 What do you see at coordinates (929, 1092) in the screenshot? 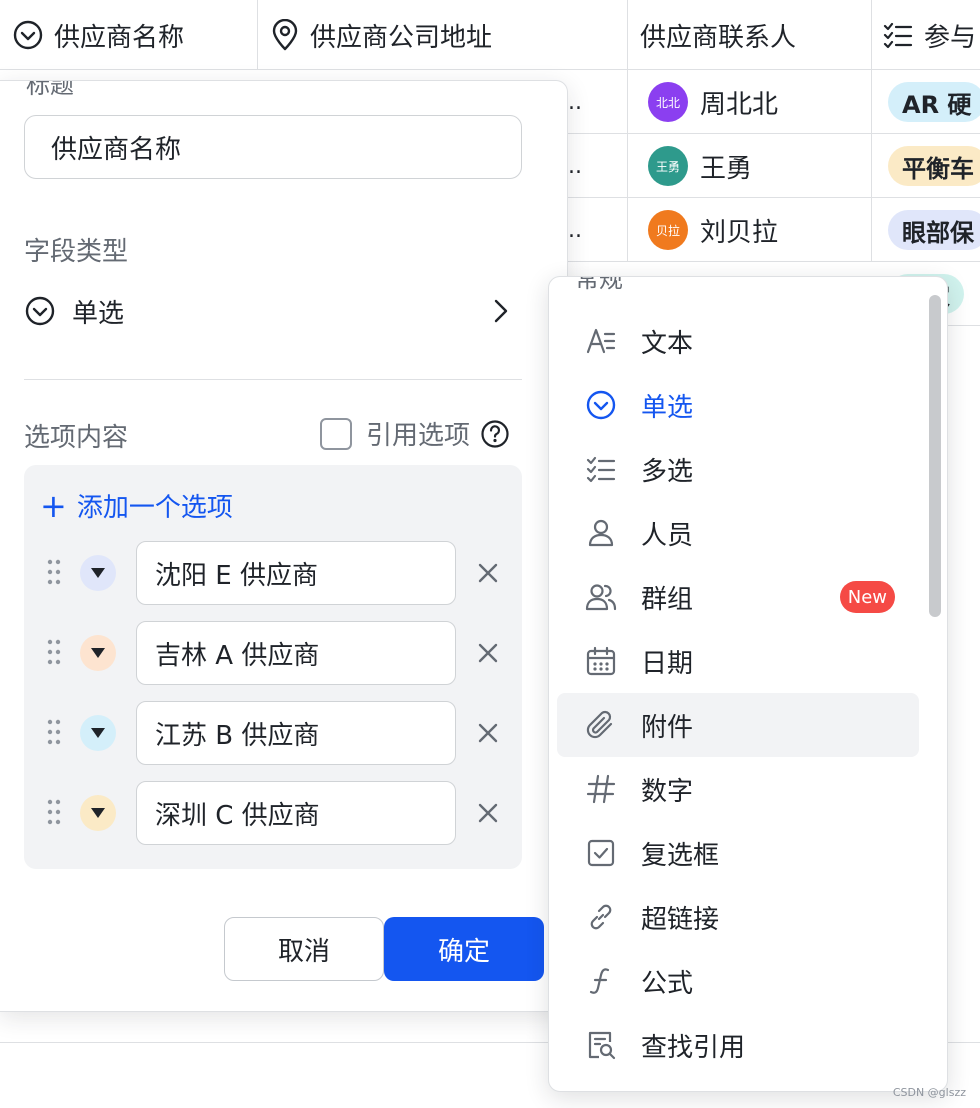
I see `watermark: CSDN @glszz` at bounding box center [929, 1092].